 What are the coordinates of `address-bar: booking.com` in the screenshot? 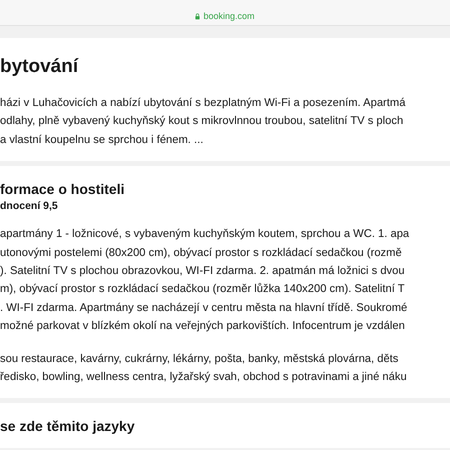 It's located at (225, 13).